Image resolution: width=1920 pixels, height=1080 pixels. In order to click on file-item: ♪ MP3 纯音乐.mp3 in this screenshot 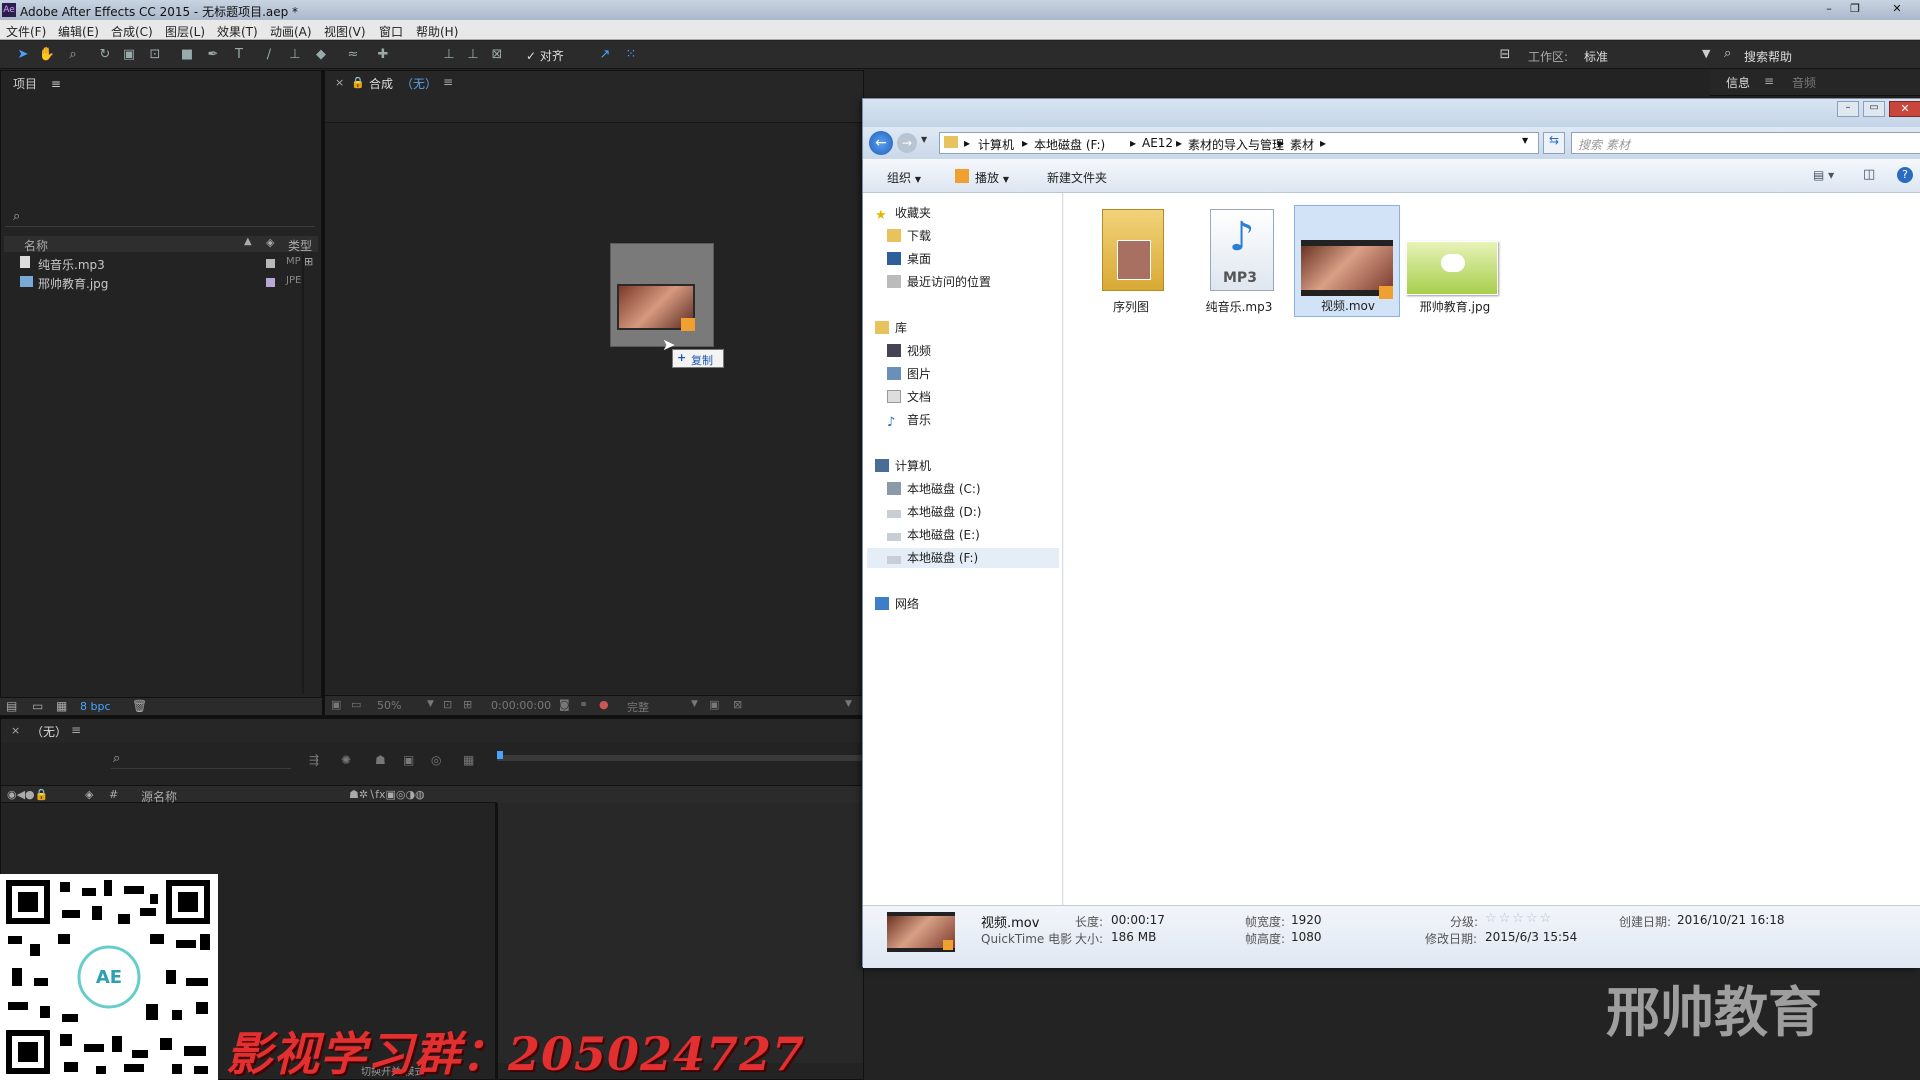, I will do `click(1239, 261)`.